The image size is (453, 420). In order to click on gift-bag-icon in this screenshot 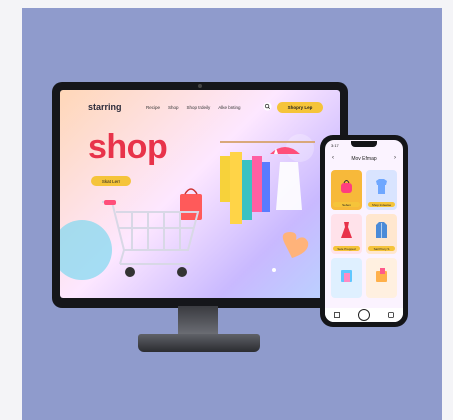, I will do `click(381, 275)`.